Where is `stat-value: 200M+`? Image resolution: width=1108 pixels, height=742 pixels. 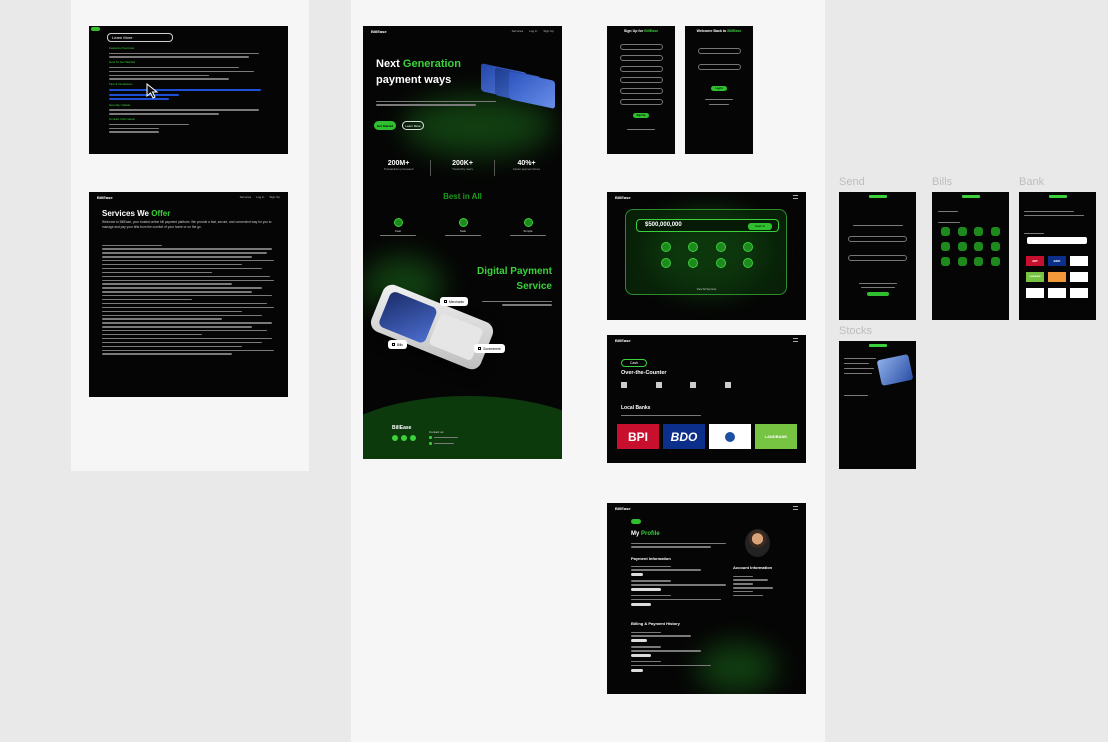
stat-value: 200M+ is located at coordinates (398, 163).